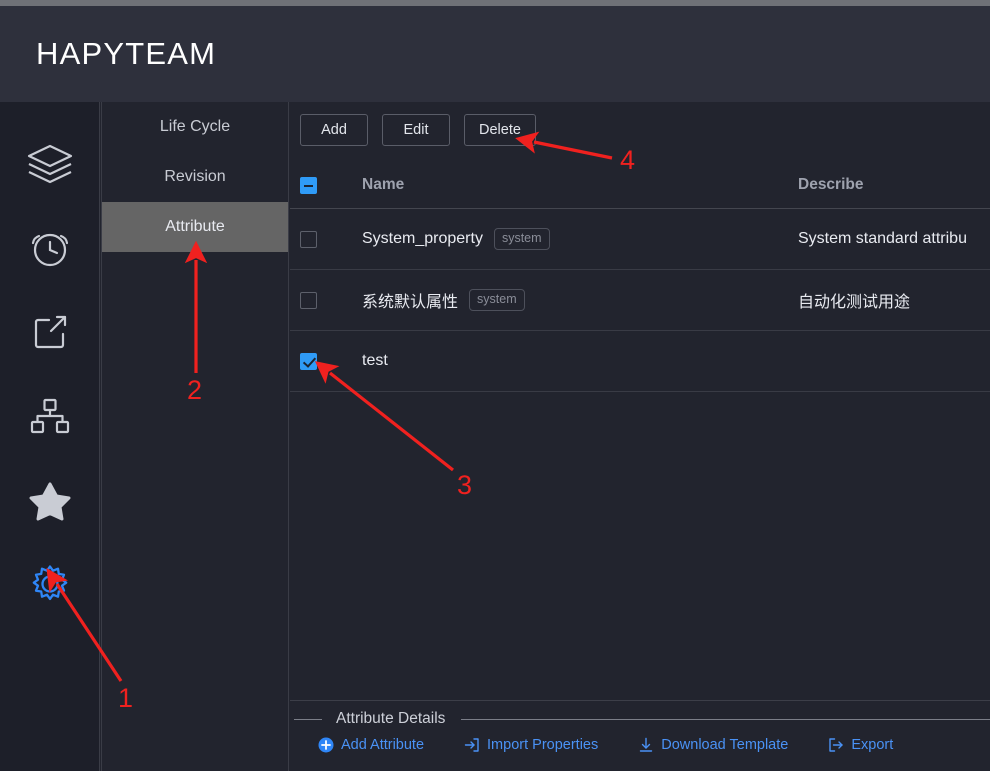 The height and width of the screenshot is (771, 990). I want to click on select-all-checkbox, so click(308, 185).